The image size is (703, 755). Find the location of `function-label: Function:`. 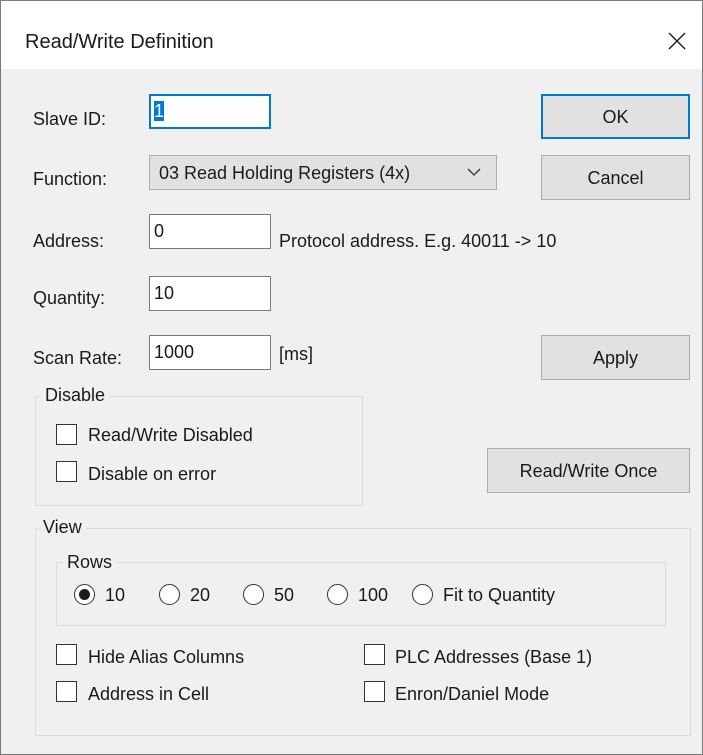

function-label: Function: is located at coordinates (70, 179).